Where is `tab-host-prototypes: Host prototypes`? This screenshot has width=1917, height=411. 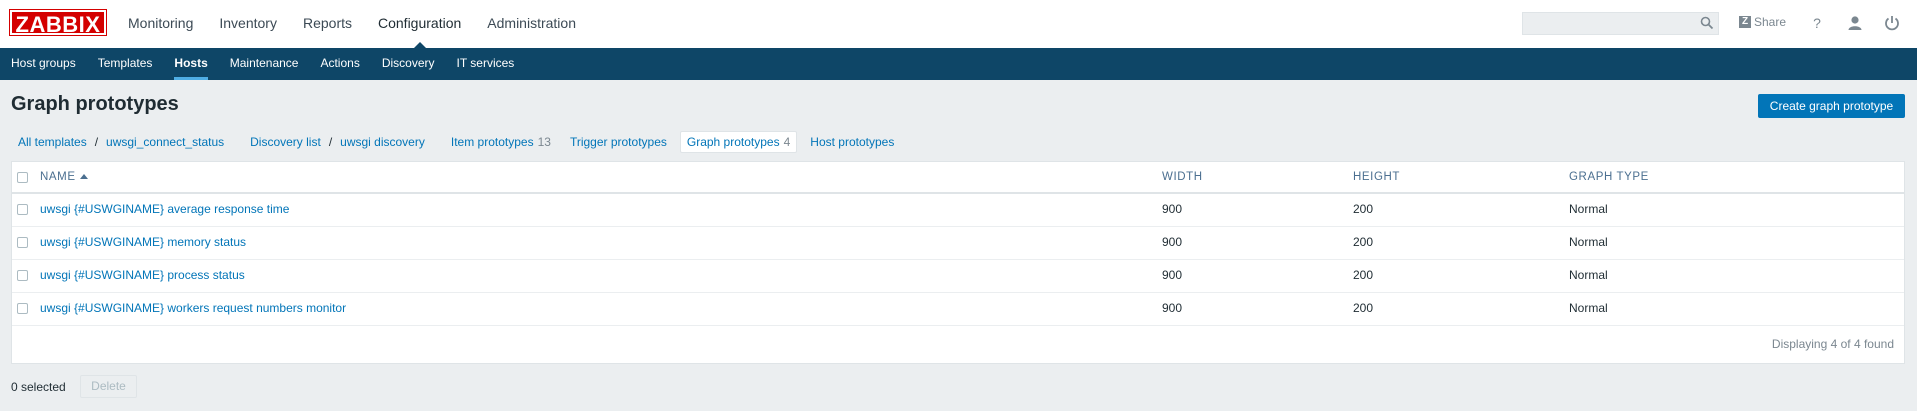
tab-host-prototypes: Host prototypes is located at coordinates (852, 142).